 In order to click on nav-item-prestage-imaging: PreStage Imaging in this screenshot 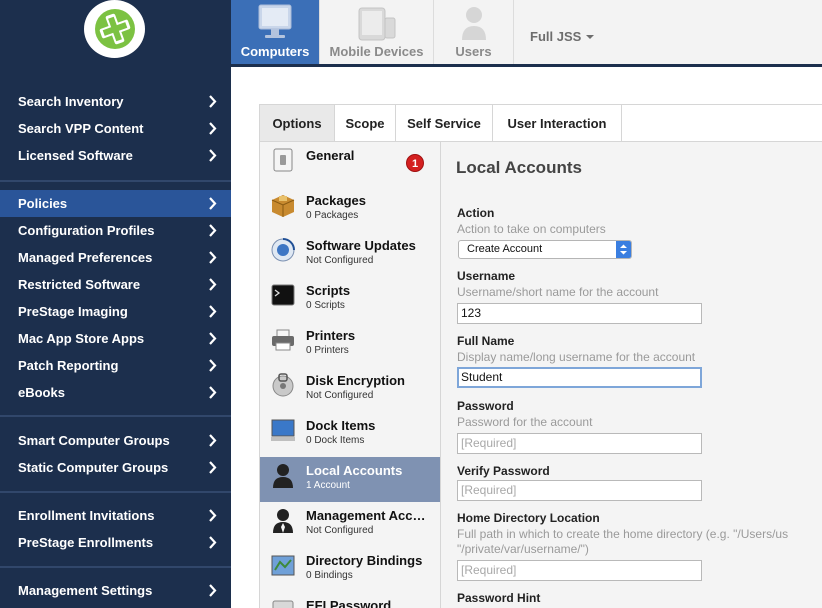, I will do `click(115, 311)`.